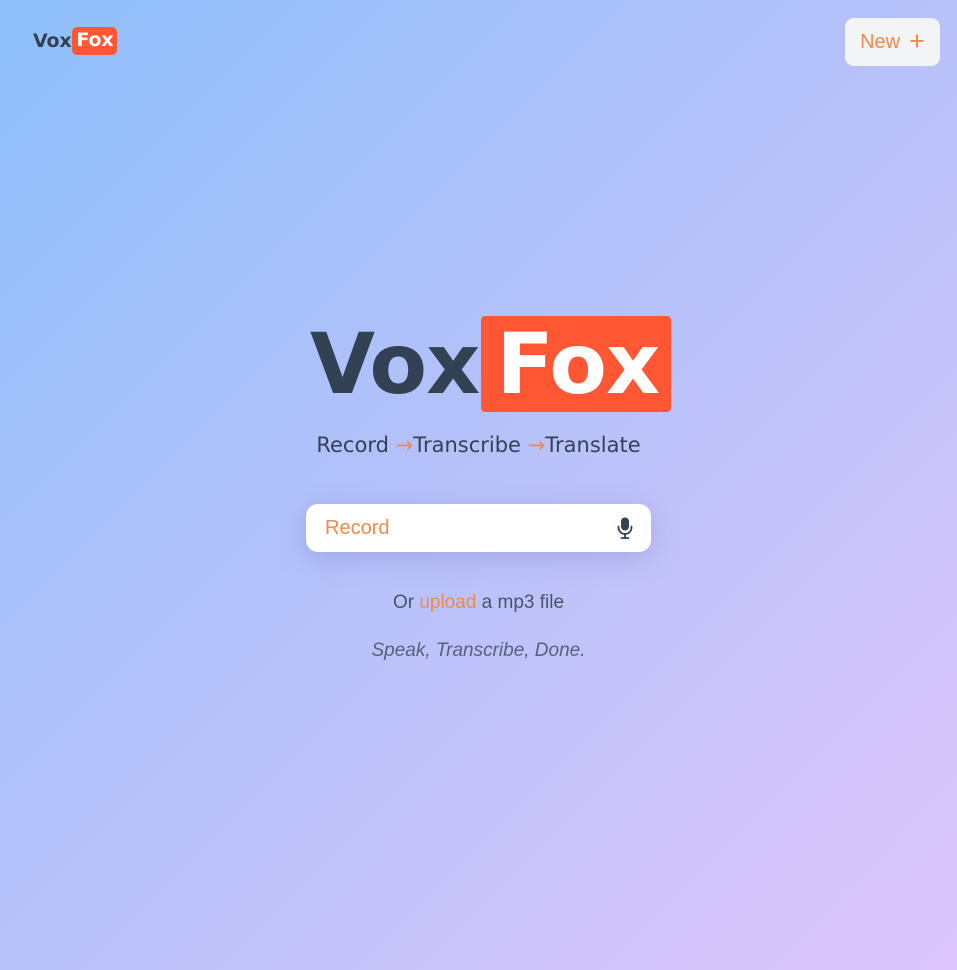  Describe the element at coordinates (447, 602) in the screenshot. I see `upload-link: upload` at that location.